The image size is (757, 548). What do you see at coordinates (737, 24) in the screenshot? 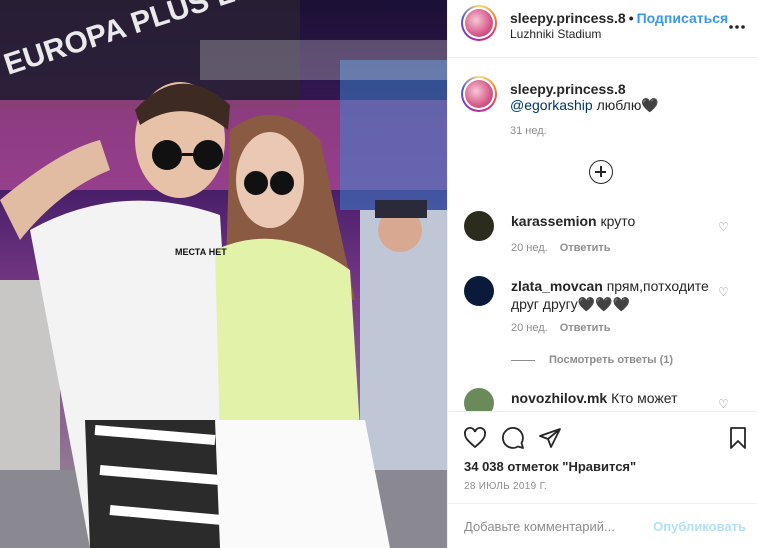
I see `more-horizontal-icon` at bounding box center [737, 24].